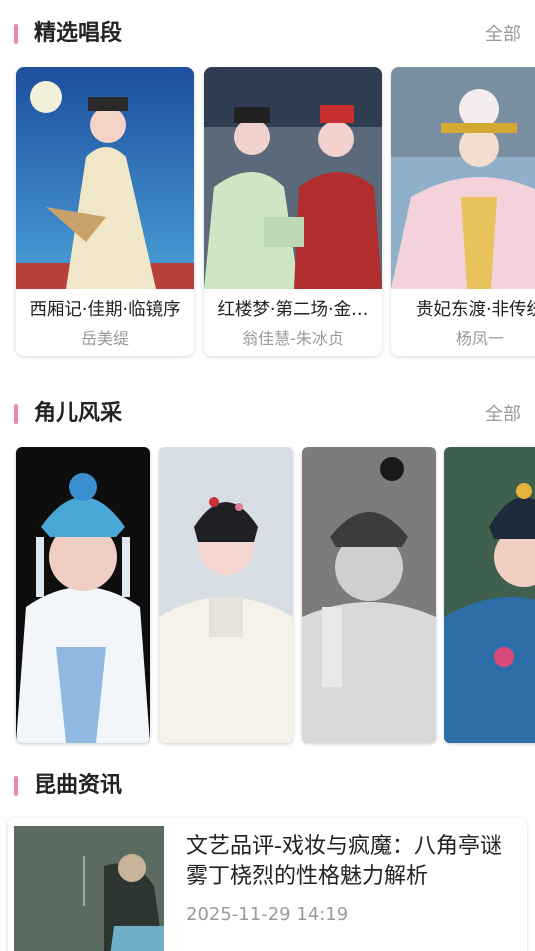 This screenshot has width=535, height=951. I want to click on card-performer: 岳美缇, so click(104, 338).